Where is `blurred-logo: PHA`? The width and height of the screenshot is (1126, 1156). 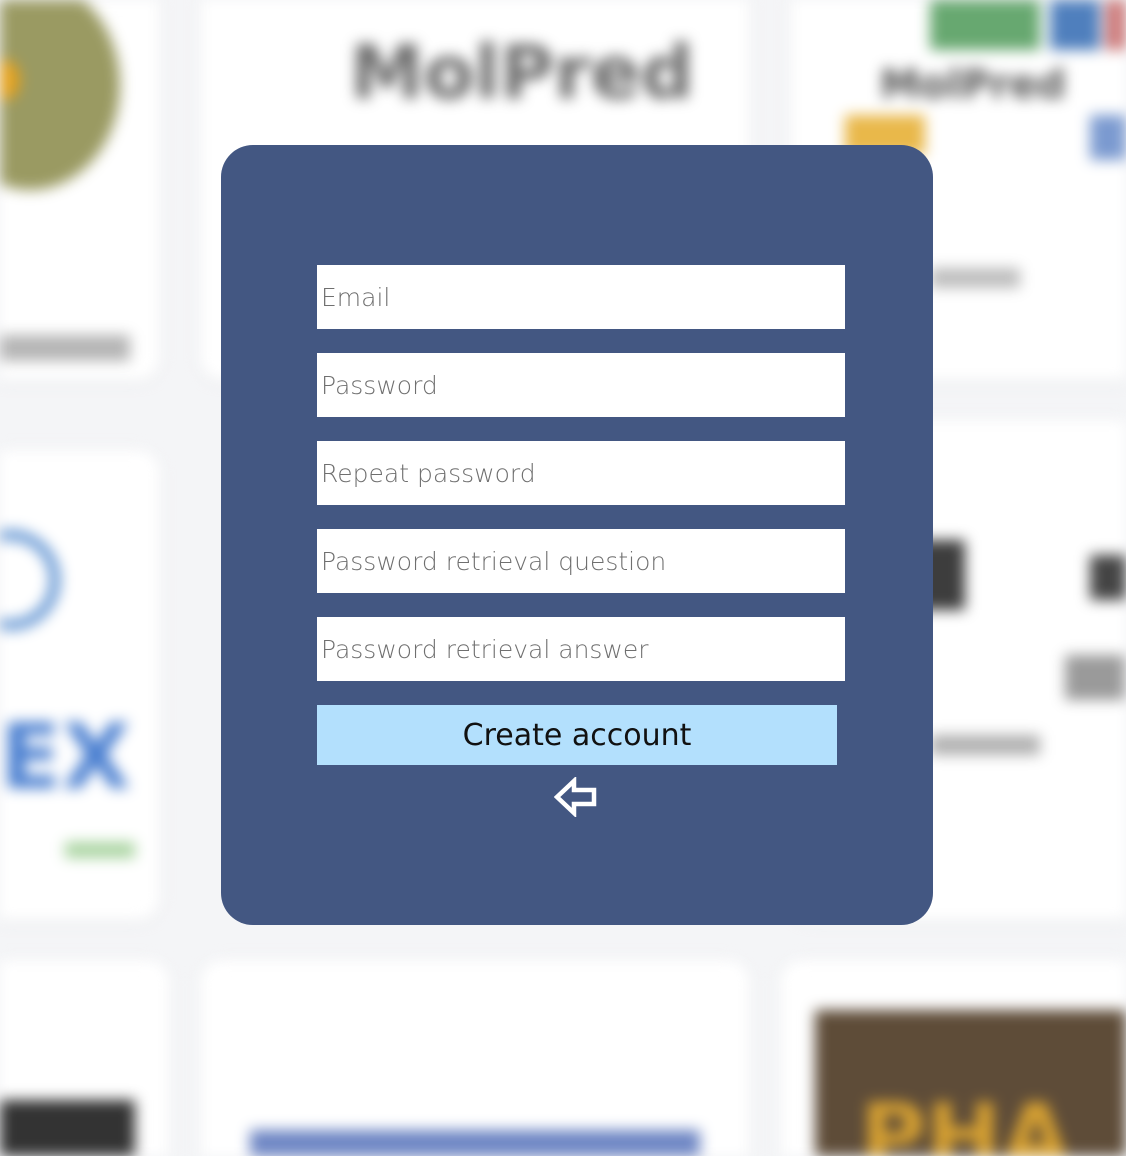 blurred-logo: PHA is located at coordinates (965, 1120).